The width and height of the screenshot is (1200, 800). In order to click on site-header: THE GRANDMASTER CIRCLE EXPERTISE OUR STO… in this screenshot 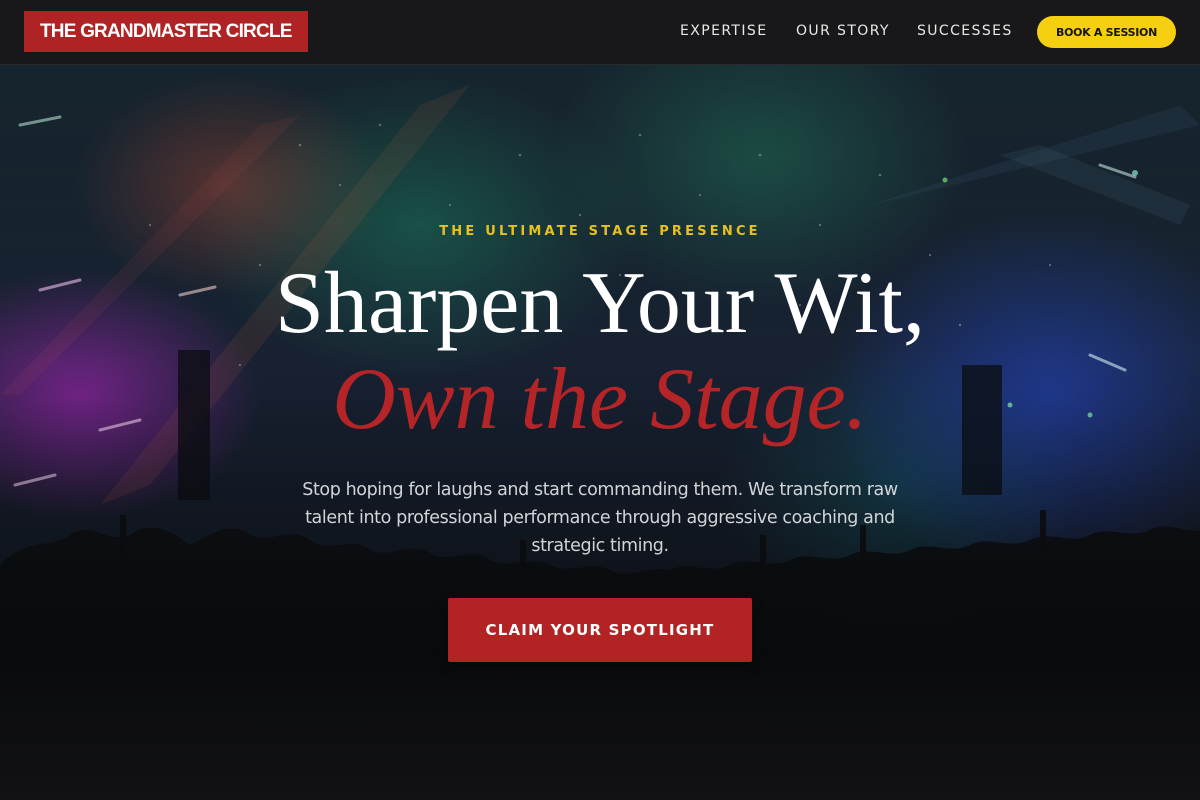, I will do `click(600, 32)`.